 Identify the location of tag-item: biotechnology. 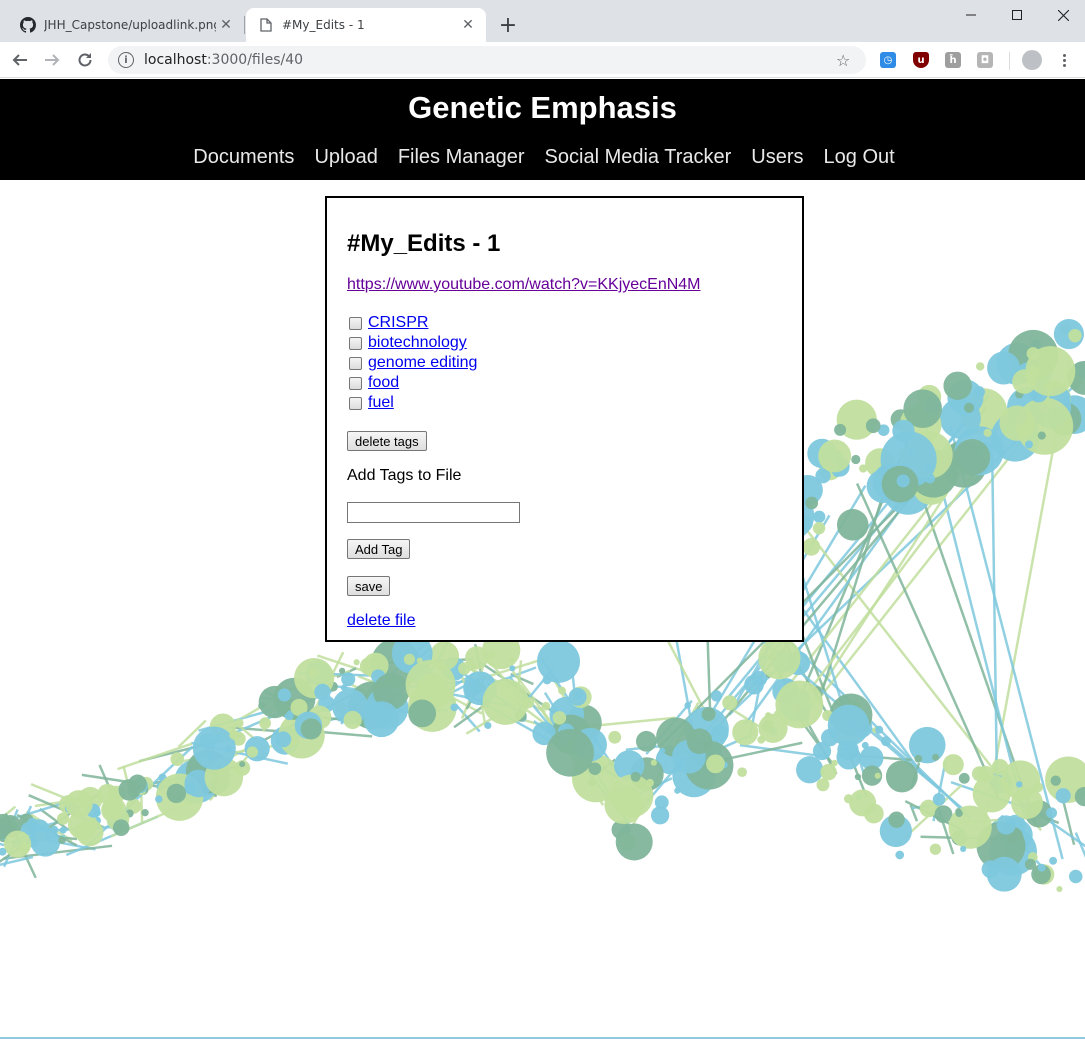
(413, 343).